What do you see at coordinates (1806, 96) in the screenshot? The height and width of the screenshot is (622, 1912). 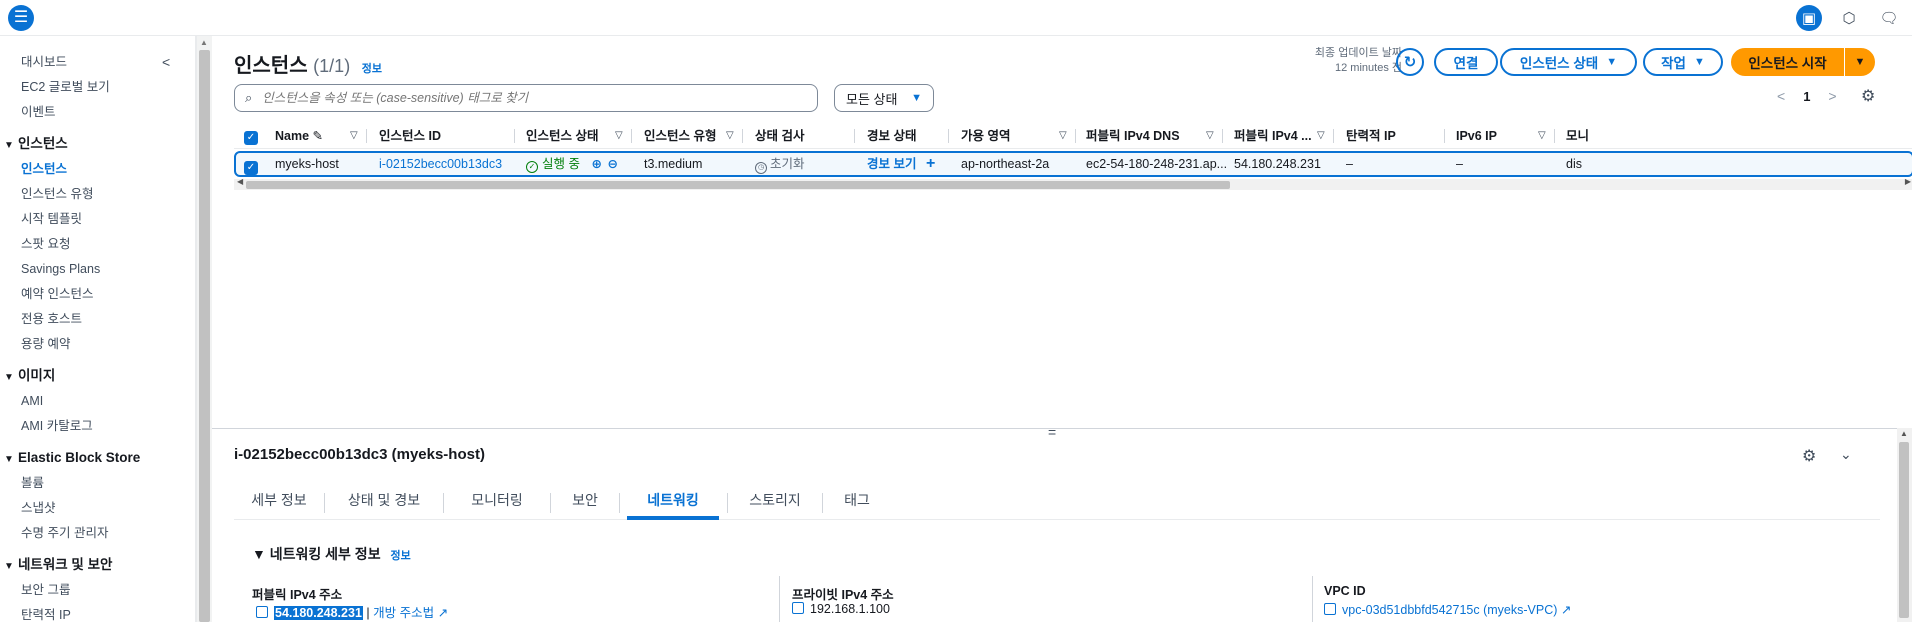 I see `page-number: 1` at bounding box center [1806, 96].